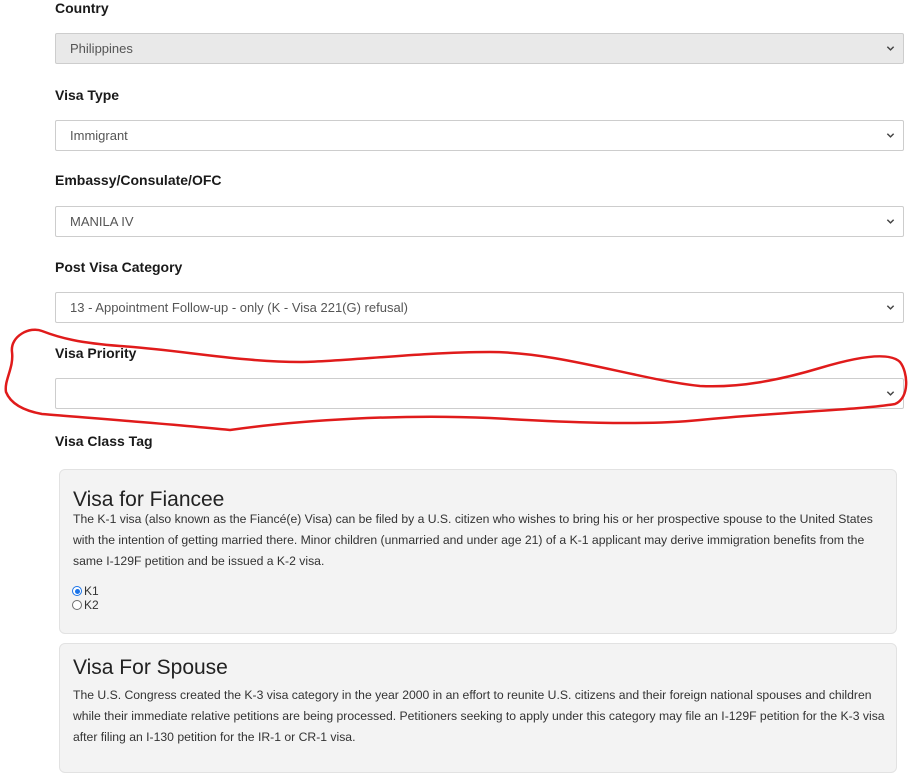 The image size is (917, 773). I want to click on country-select: Philippines, so click(479, 48).